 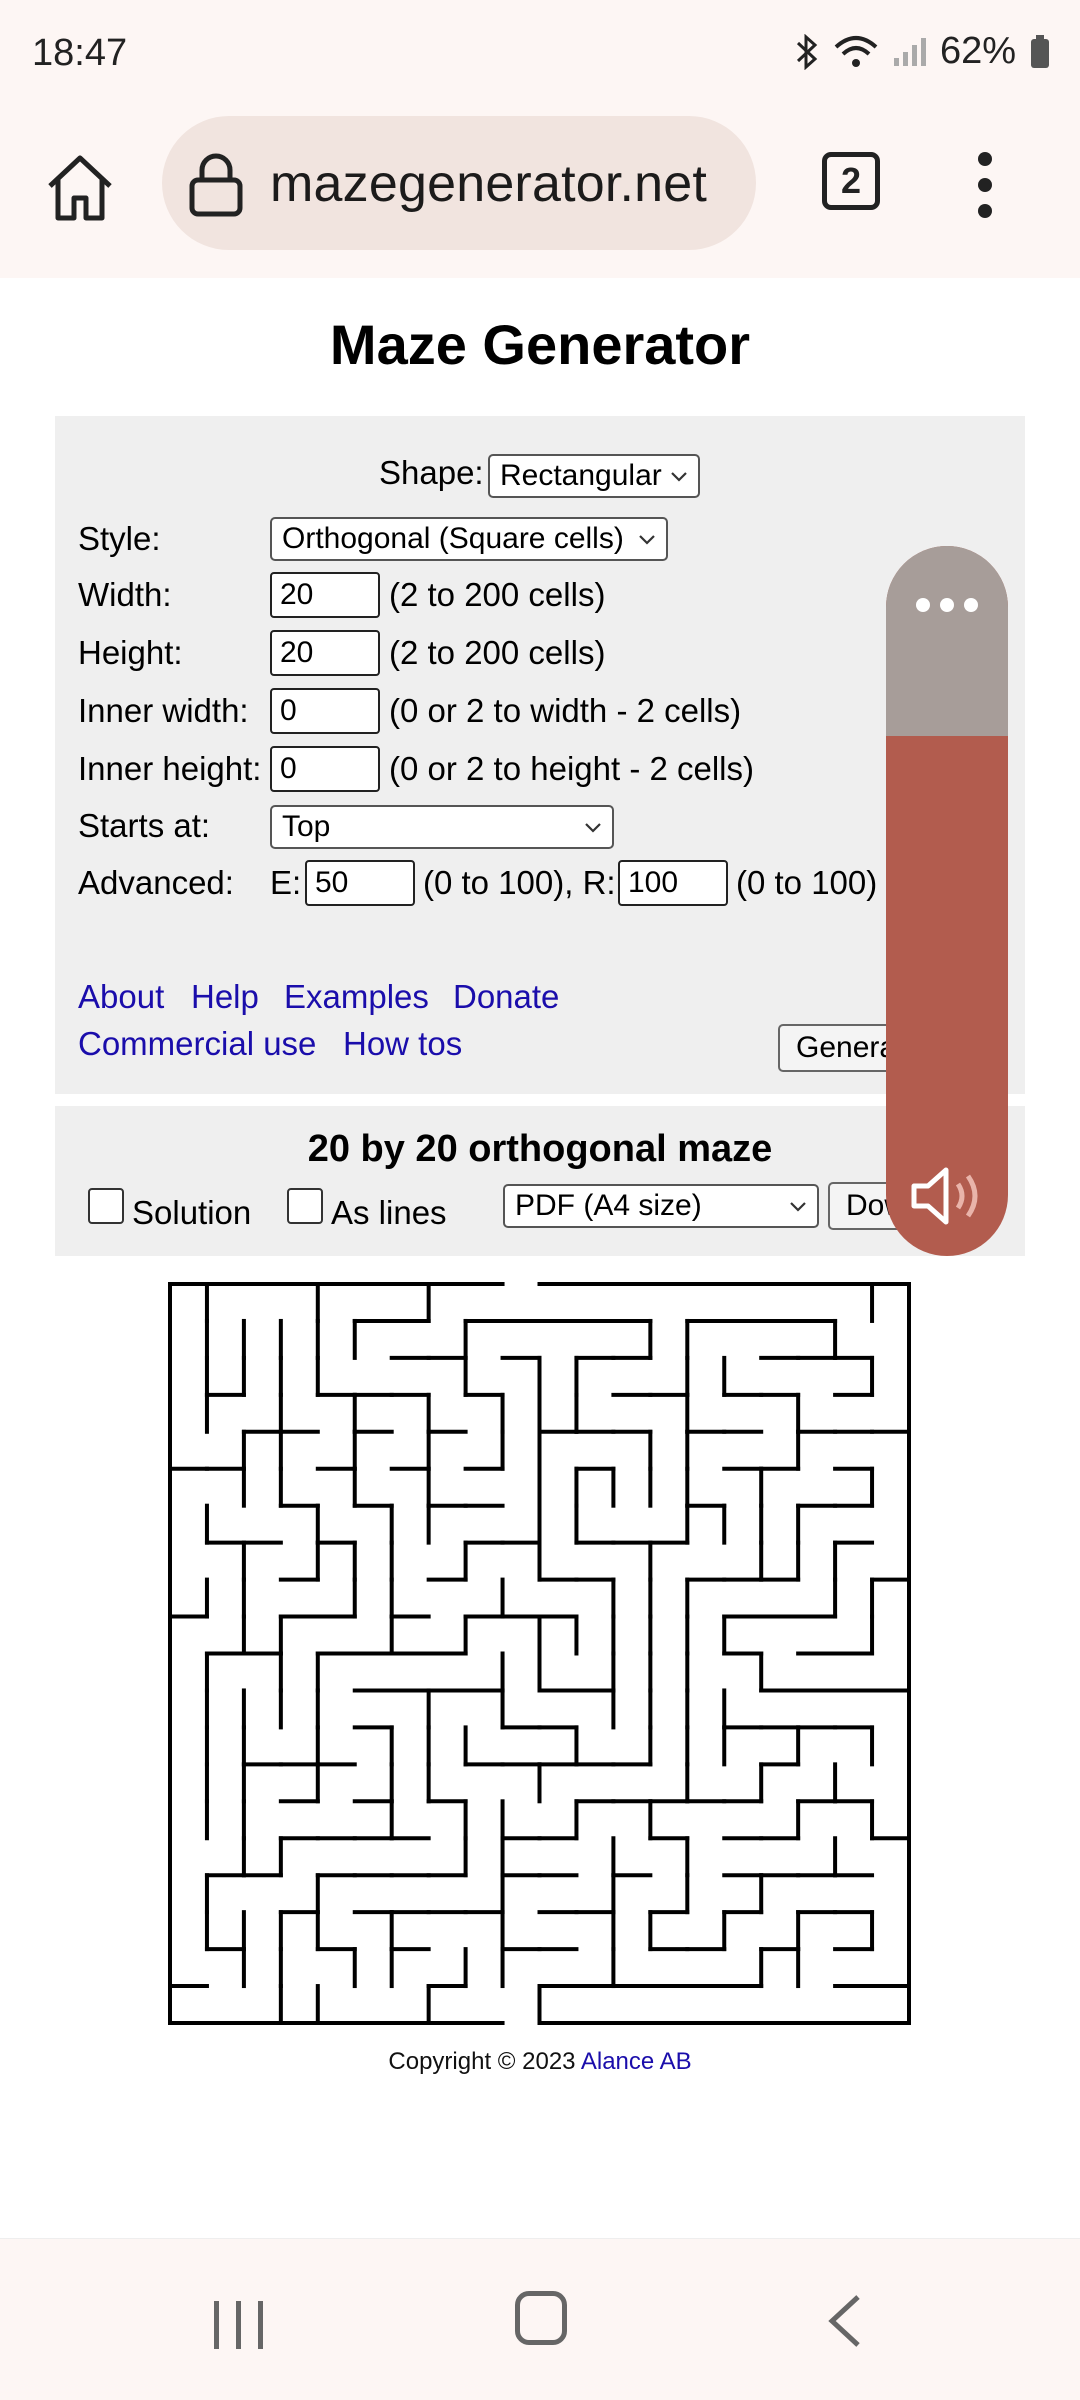 I want to click on more-vert-icon, so click(x=985, y=187).